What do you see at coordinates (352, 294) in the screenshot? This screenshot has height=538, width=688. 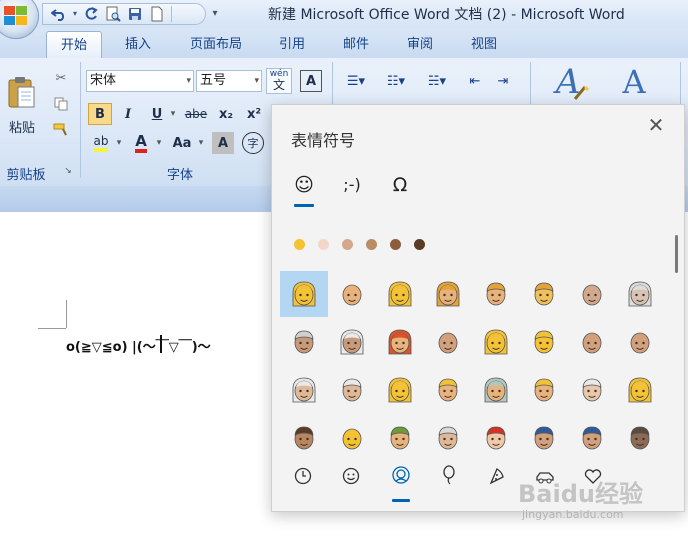 I see `emoji-man-light` at bounding box center [352, 294].